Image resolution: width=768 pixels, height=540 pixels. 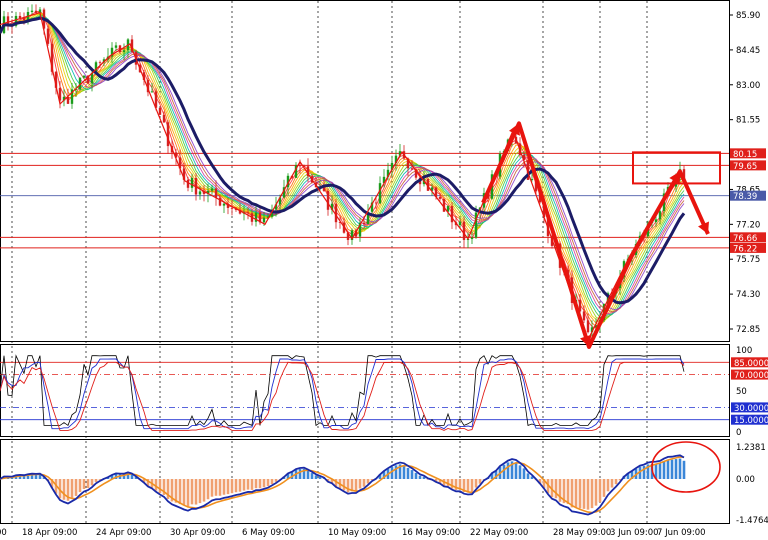 I want to click on current-price-label: 78.39, so click(x=745, y=197).